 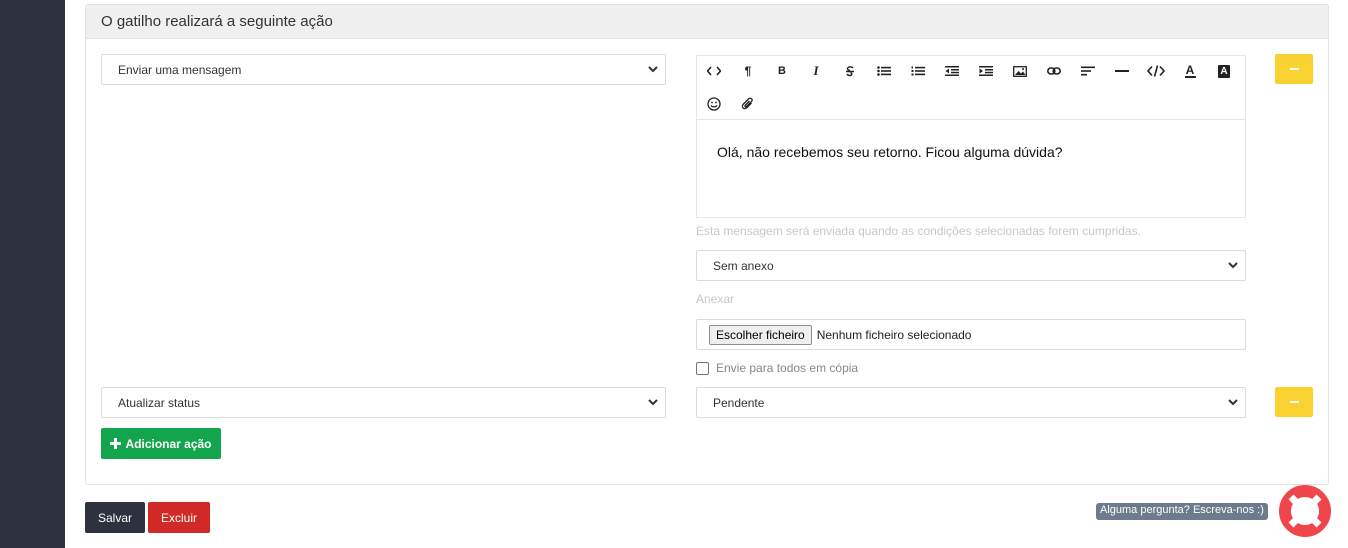 I want to click on highlight-color-icon: A, so click(x=1224, y=71).